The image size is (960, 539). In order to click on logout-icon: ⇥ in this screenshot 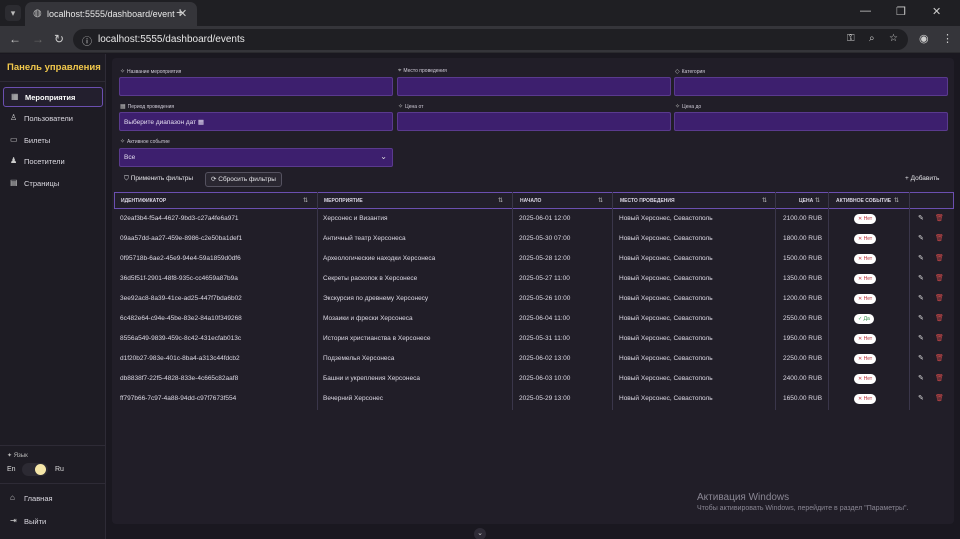, I will do `click(13, 520)`.